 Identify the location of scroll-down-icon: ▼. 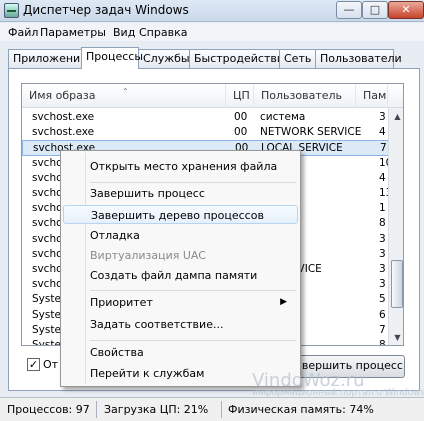
(396, 337).